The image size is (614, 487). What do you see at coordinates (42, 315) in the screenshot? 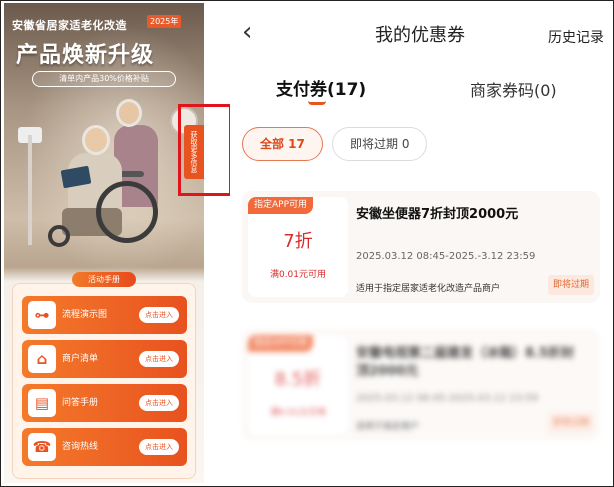
I see `flow-icon: ⊶` at bounding box center [42, 315].